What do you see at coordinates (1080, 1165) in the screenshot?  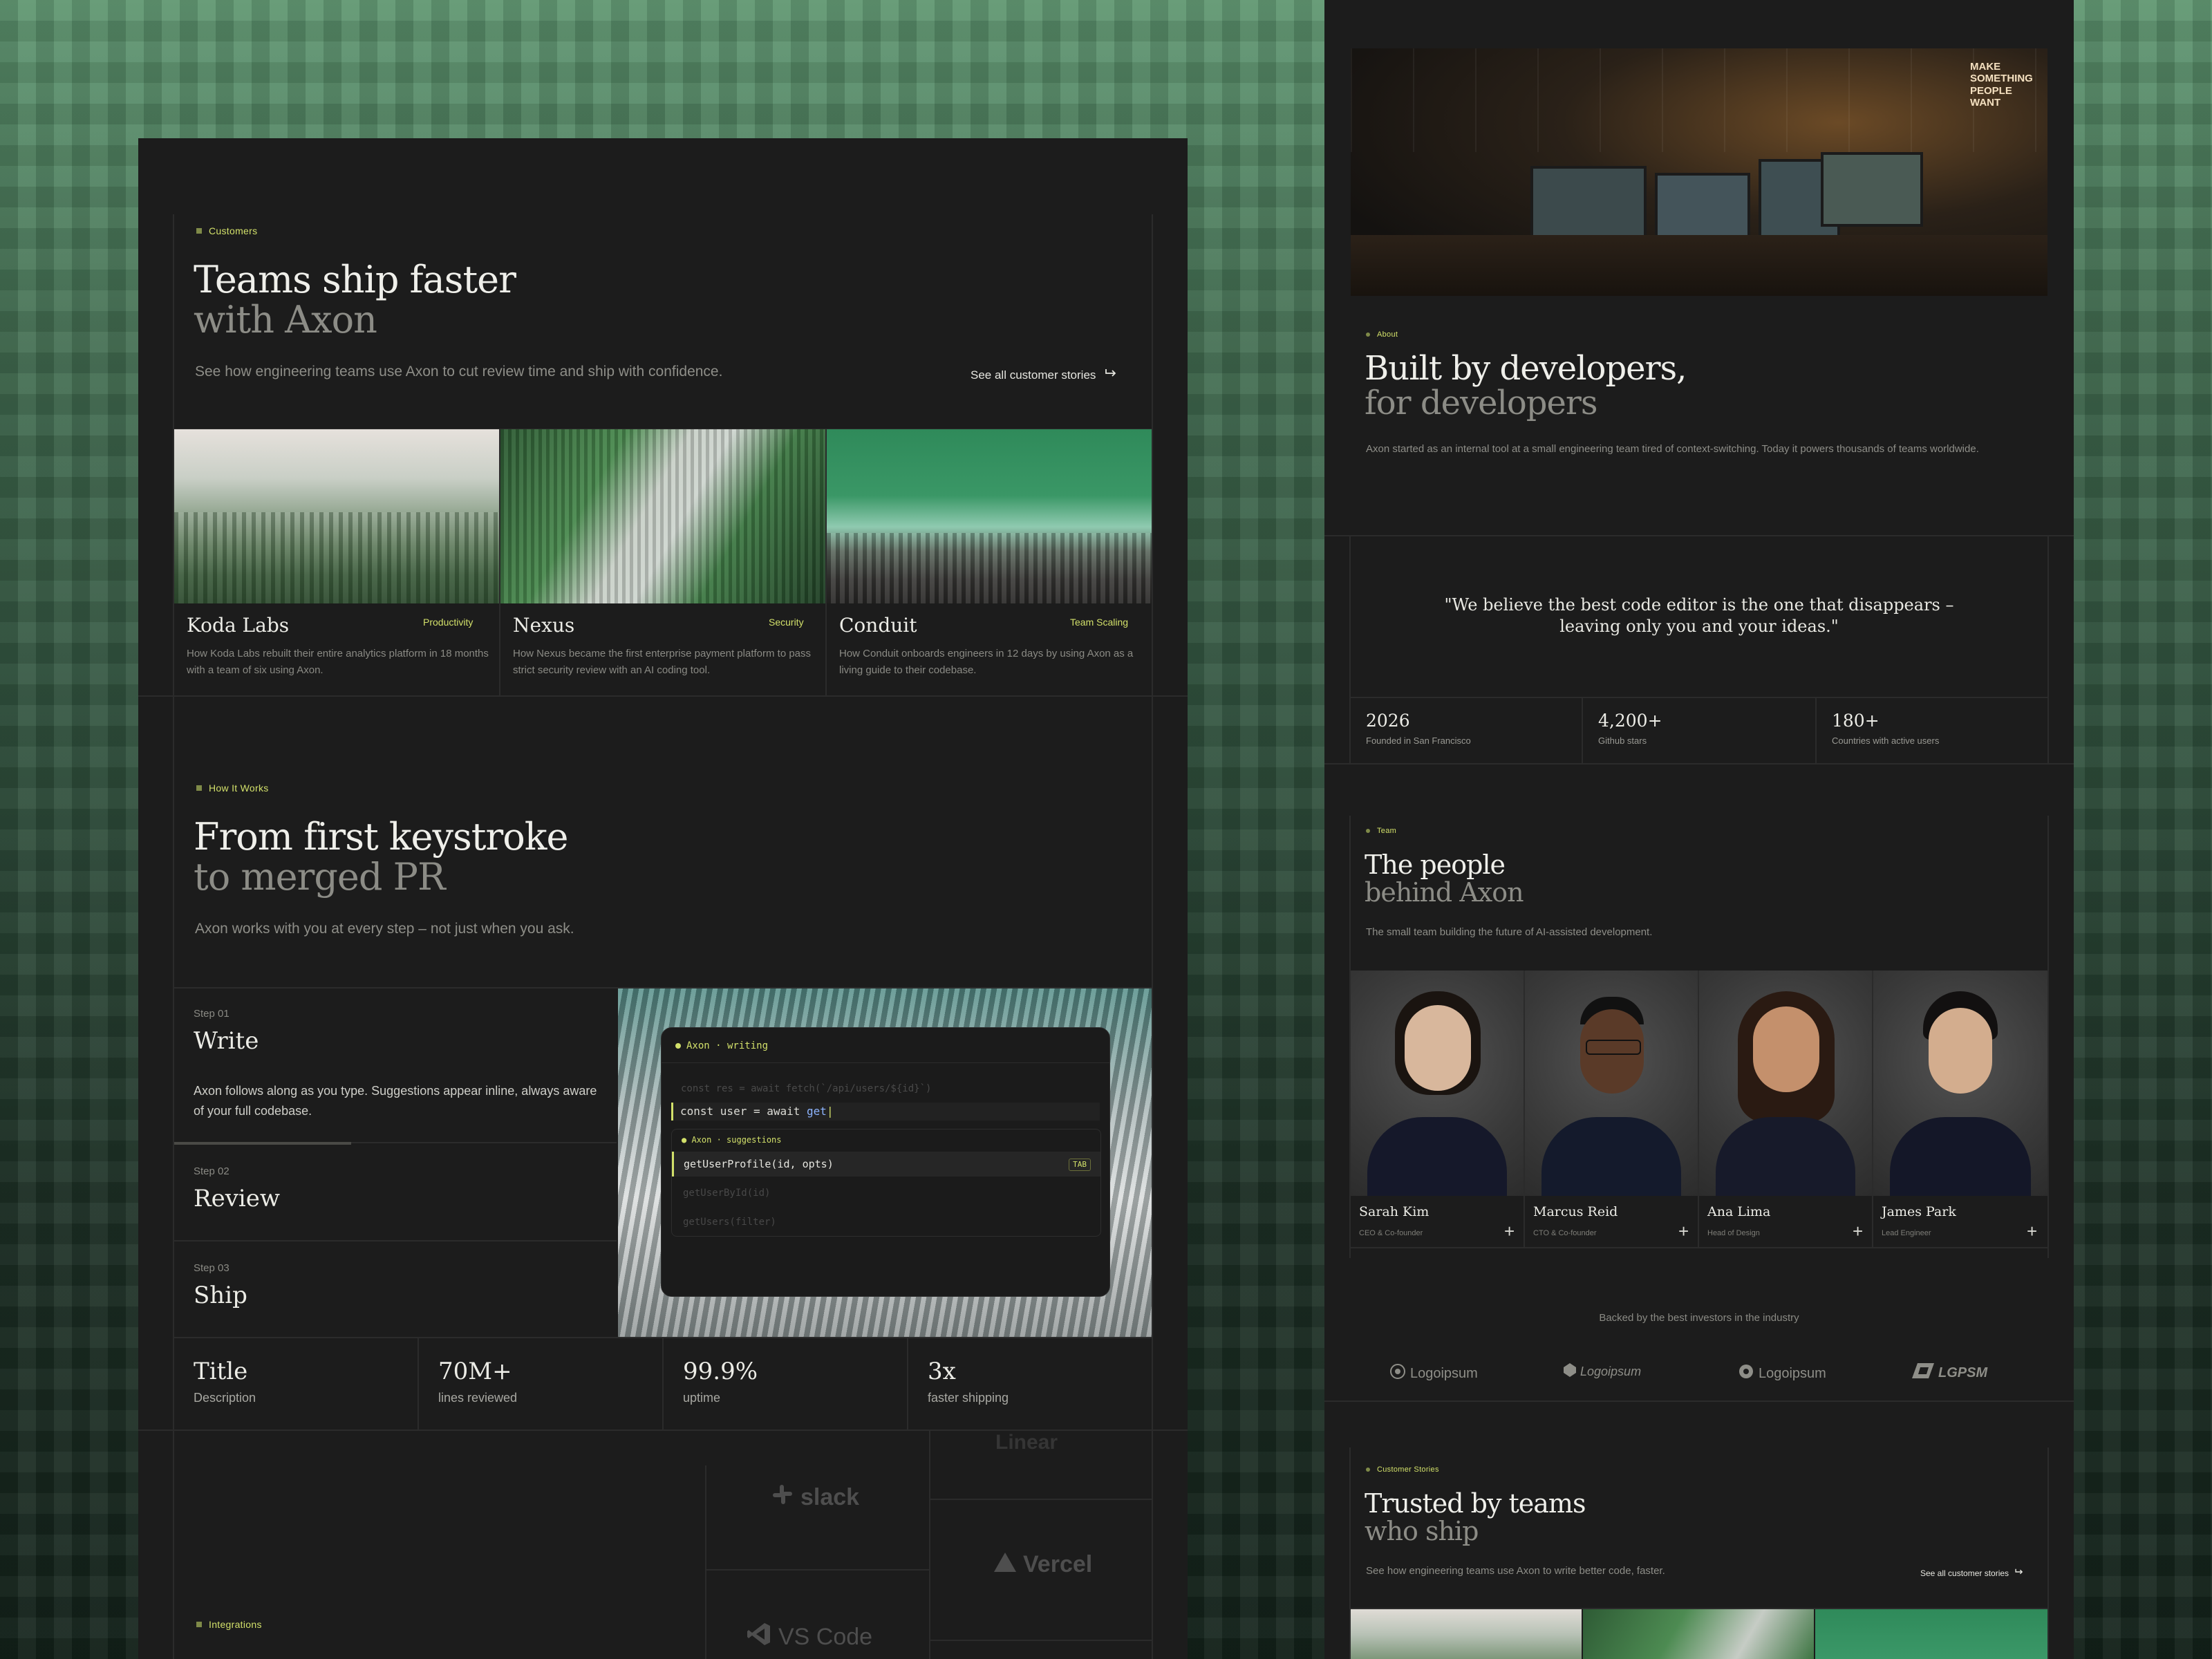 I see `tab-key-badge: TAB` at bounding box center [1080, 1165].